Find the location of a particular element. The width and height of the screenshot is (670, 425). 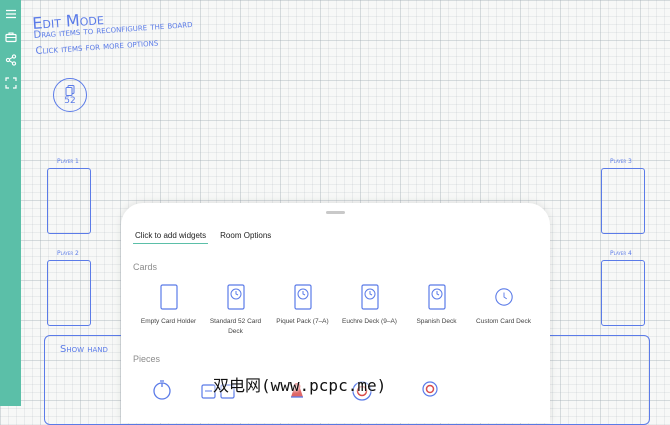

empty-card-icon is located at coordinates (168, 297).